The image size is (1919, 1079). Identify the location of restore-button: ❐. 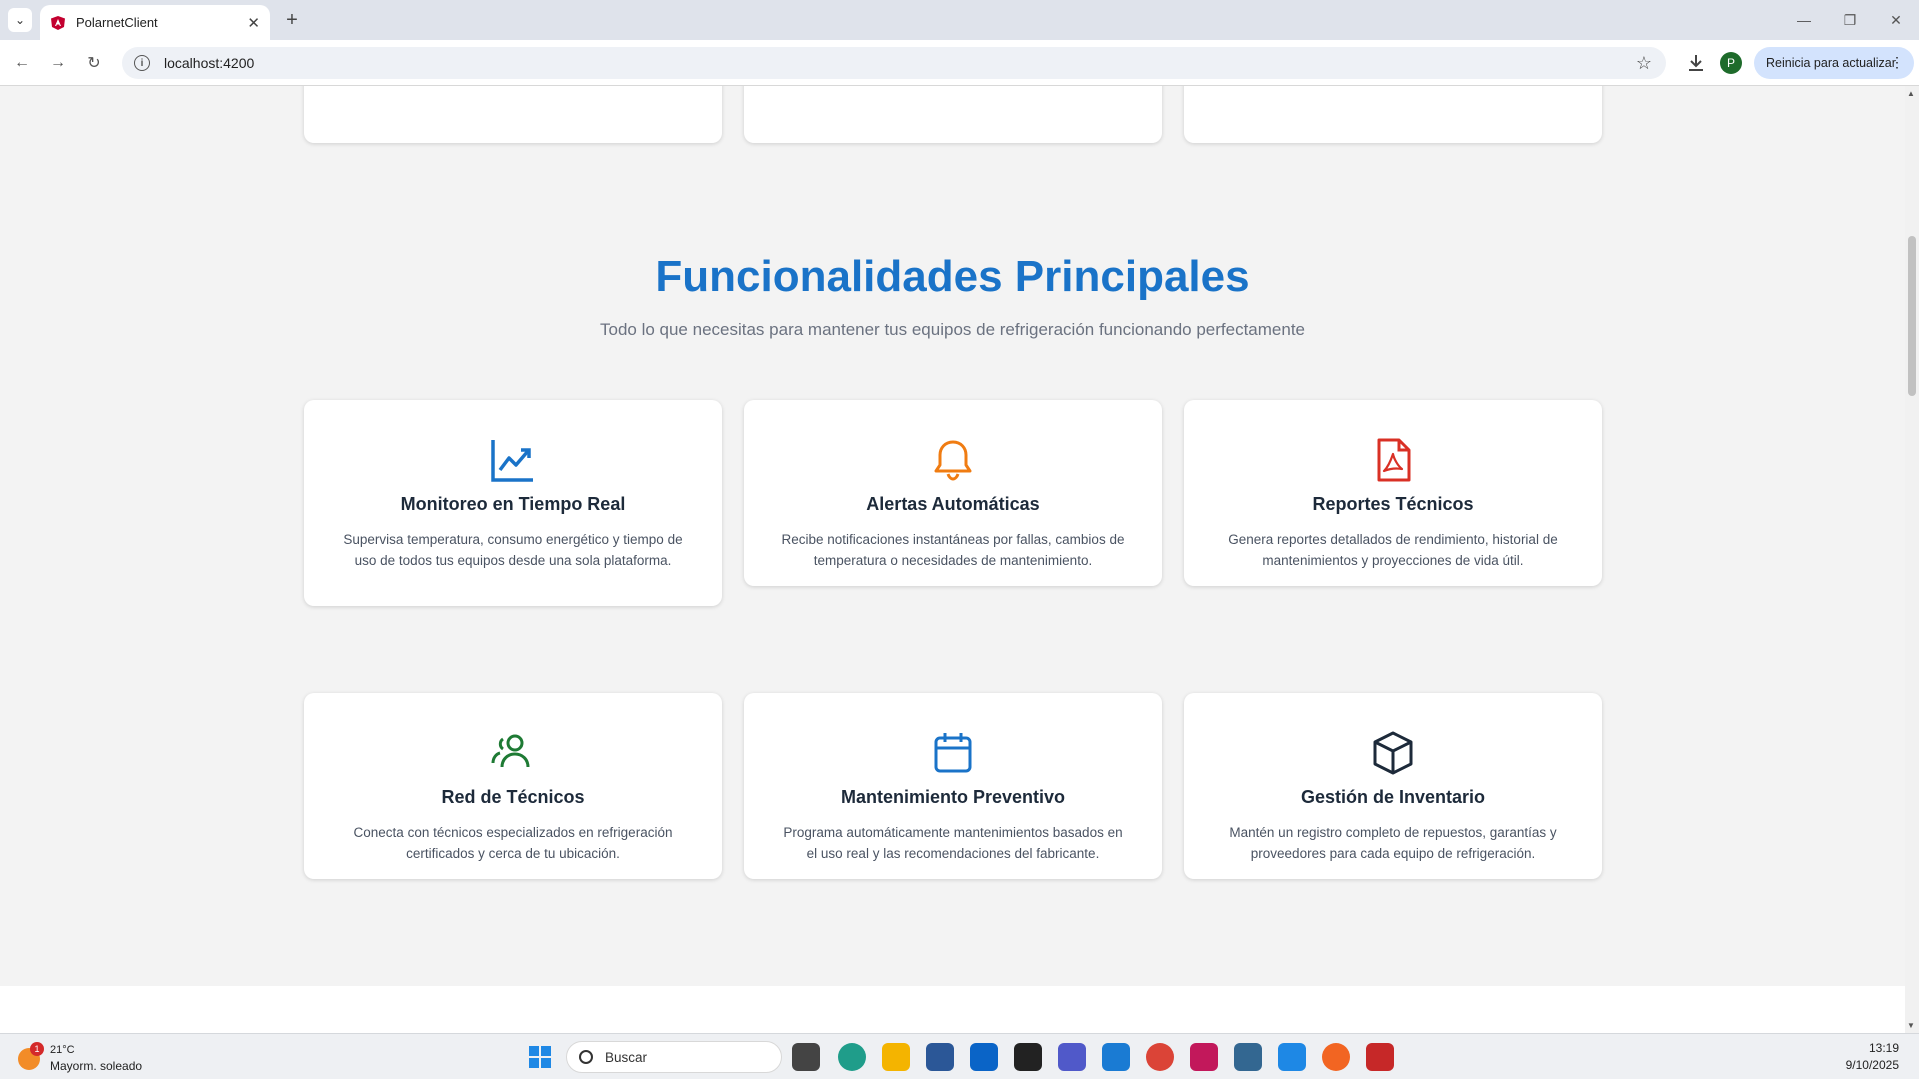
(1850, 20).